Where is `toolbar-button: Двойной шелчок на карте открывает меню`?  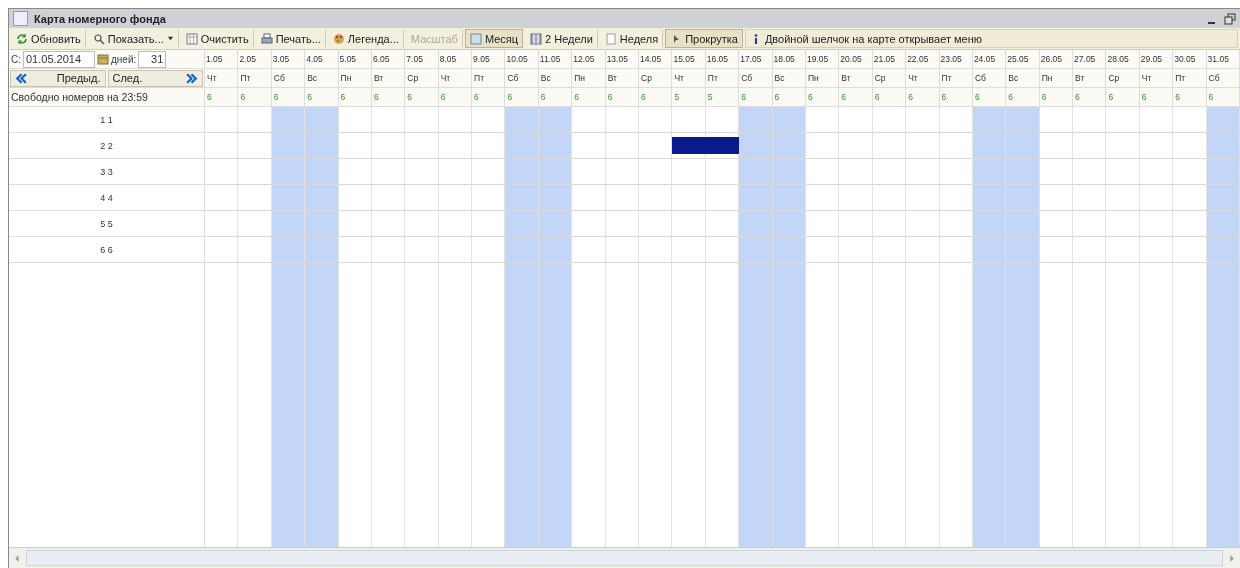
toolbar-button: Двойной шелчок на карте открывает меню is located at coordinates (991, 38).